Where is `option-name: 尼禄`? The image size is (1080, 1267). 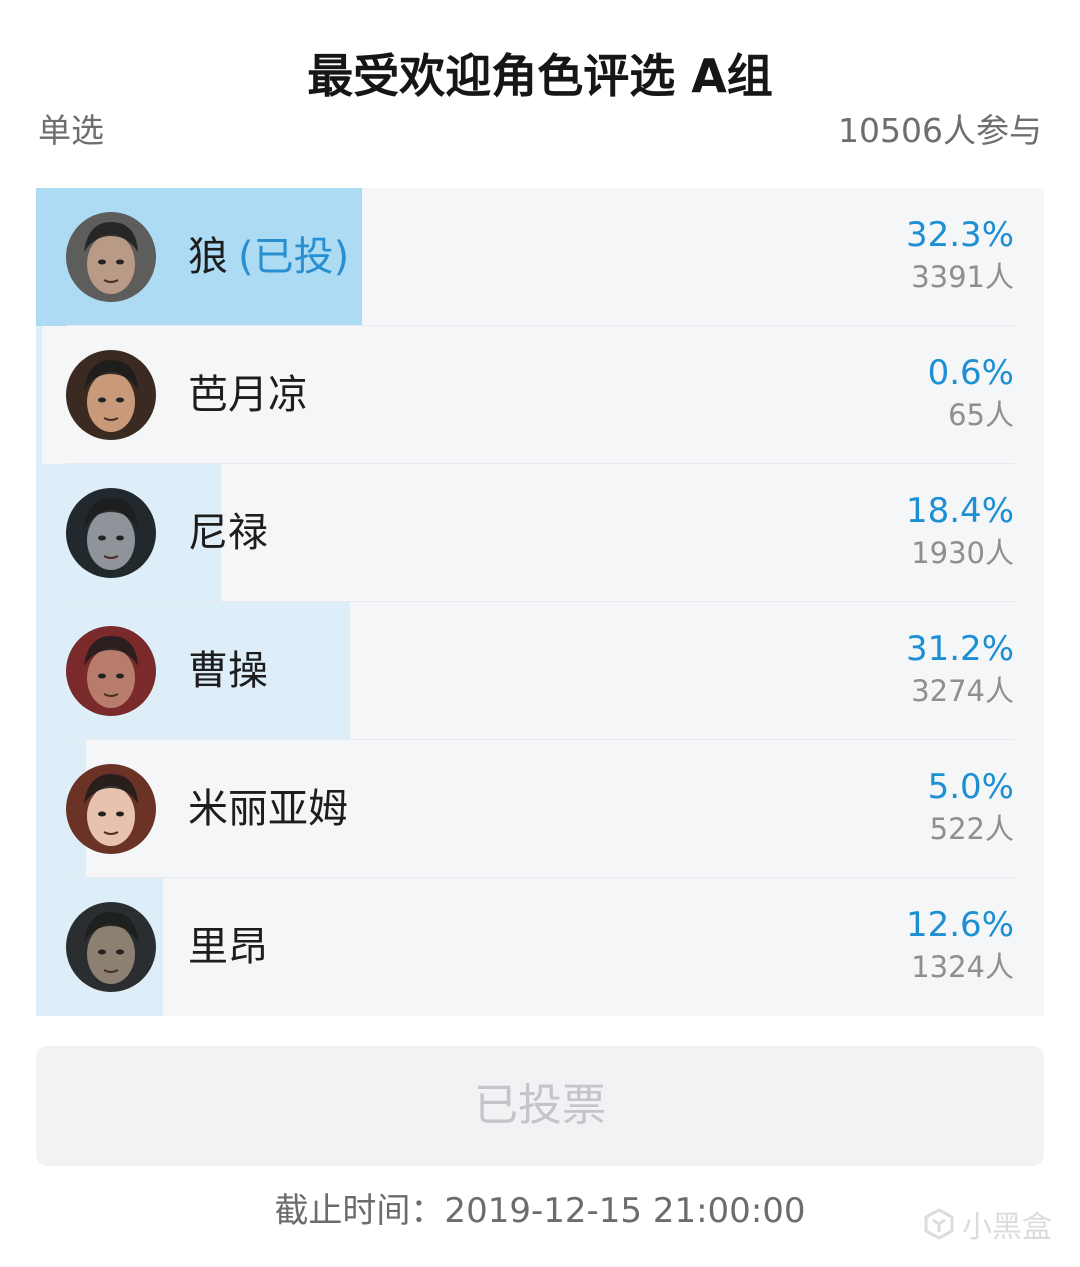 option-name: 尼禄 is located at coordinates (228, 533).